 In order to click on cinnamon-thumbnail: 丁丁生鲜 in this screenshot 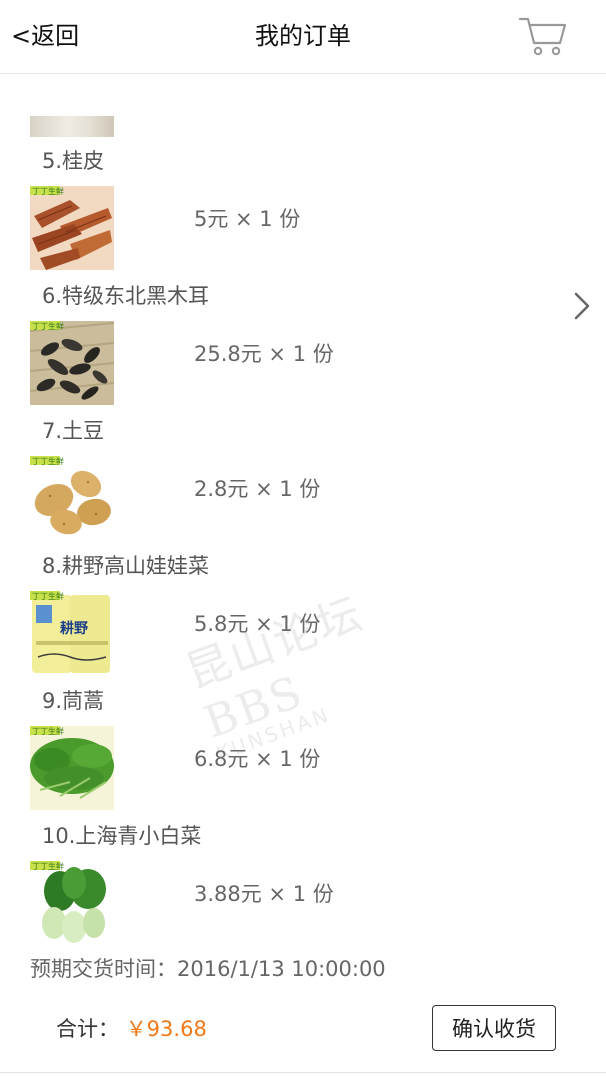, I will do `click(72, 228)`.